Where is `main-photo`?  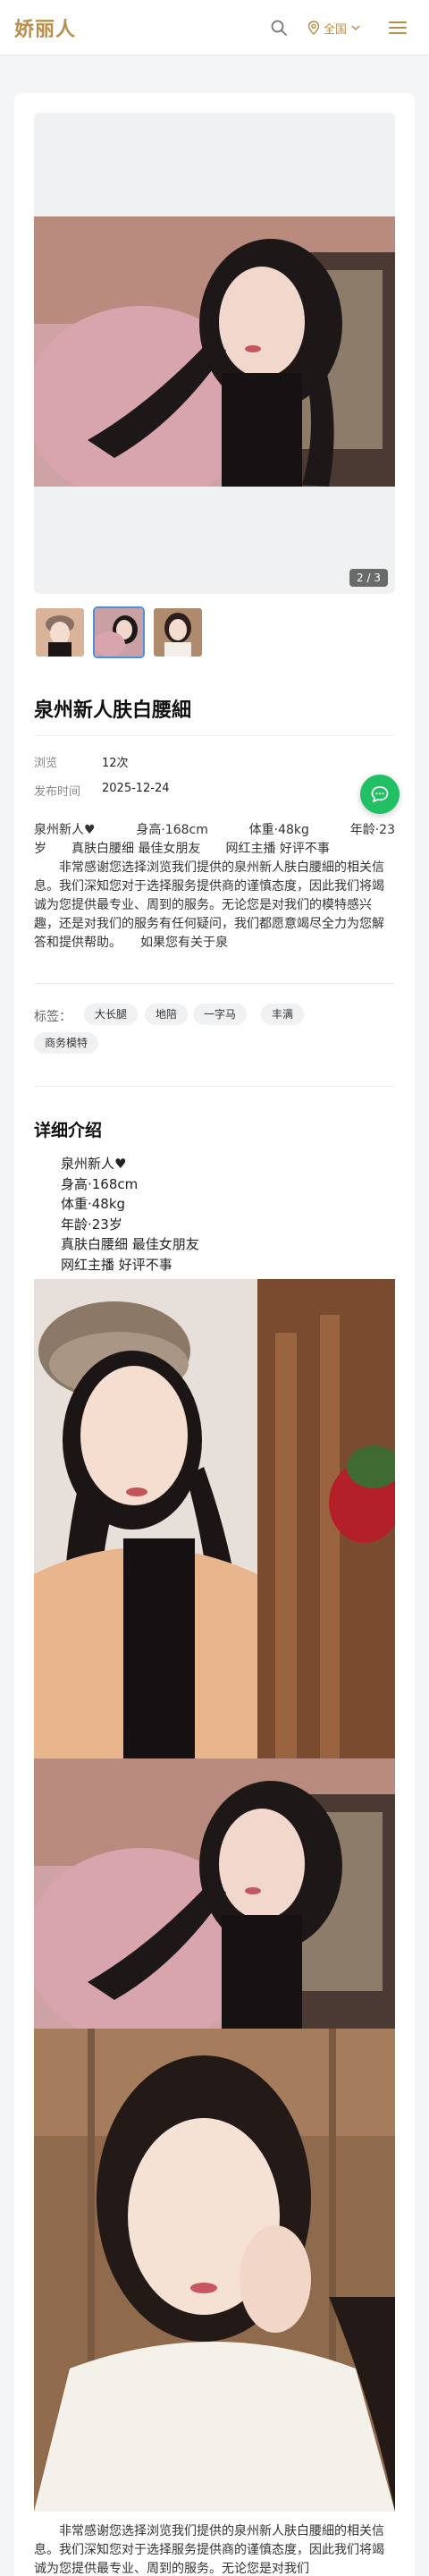 main-photo is located at coordinates (215, 351).